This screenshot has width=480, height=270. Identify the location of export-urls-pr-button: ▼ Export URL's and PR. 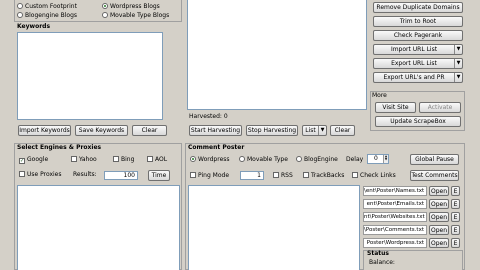
(418, 77).